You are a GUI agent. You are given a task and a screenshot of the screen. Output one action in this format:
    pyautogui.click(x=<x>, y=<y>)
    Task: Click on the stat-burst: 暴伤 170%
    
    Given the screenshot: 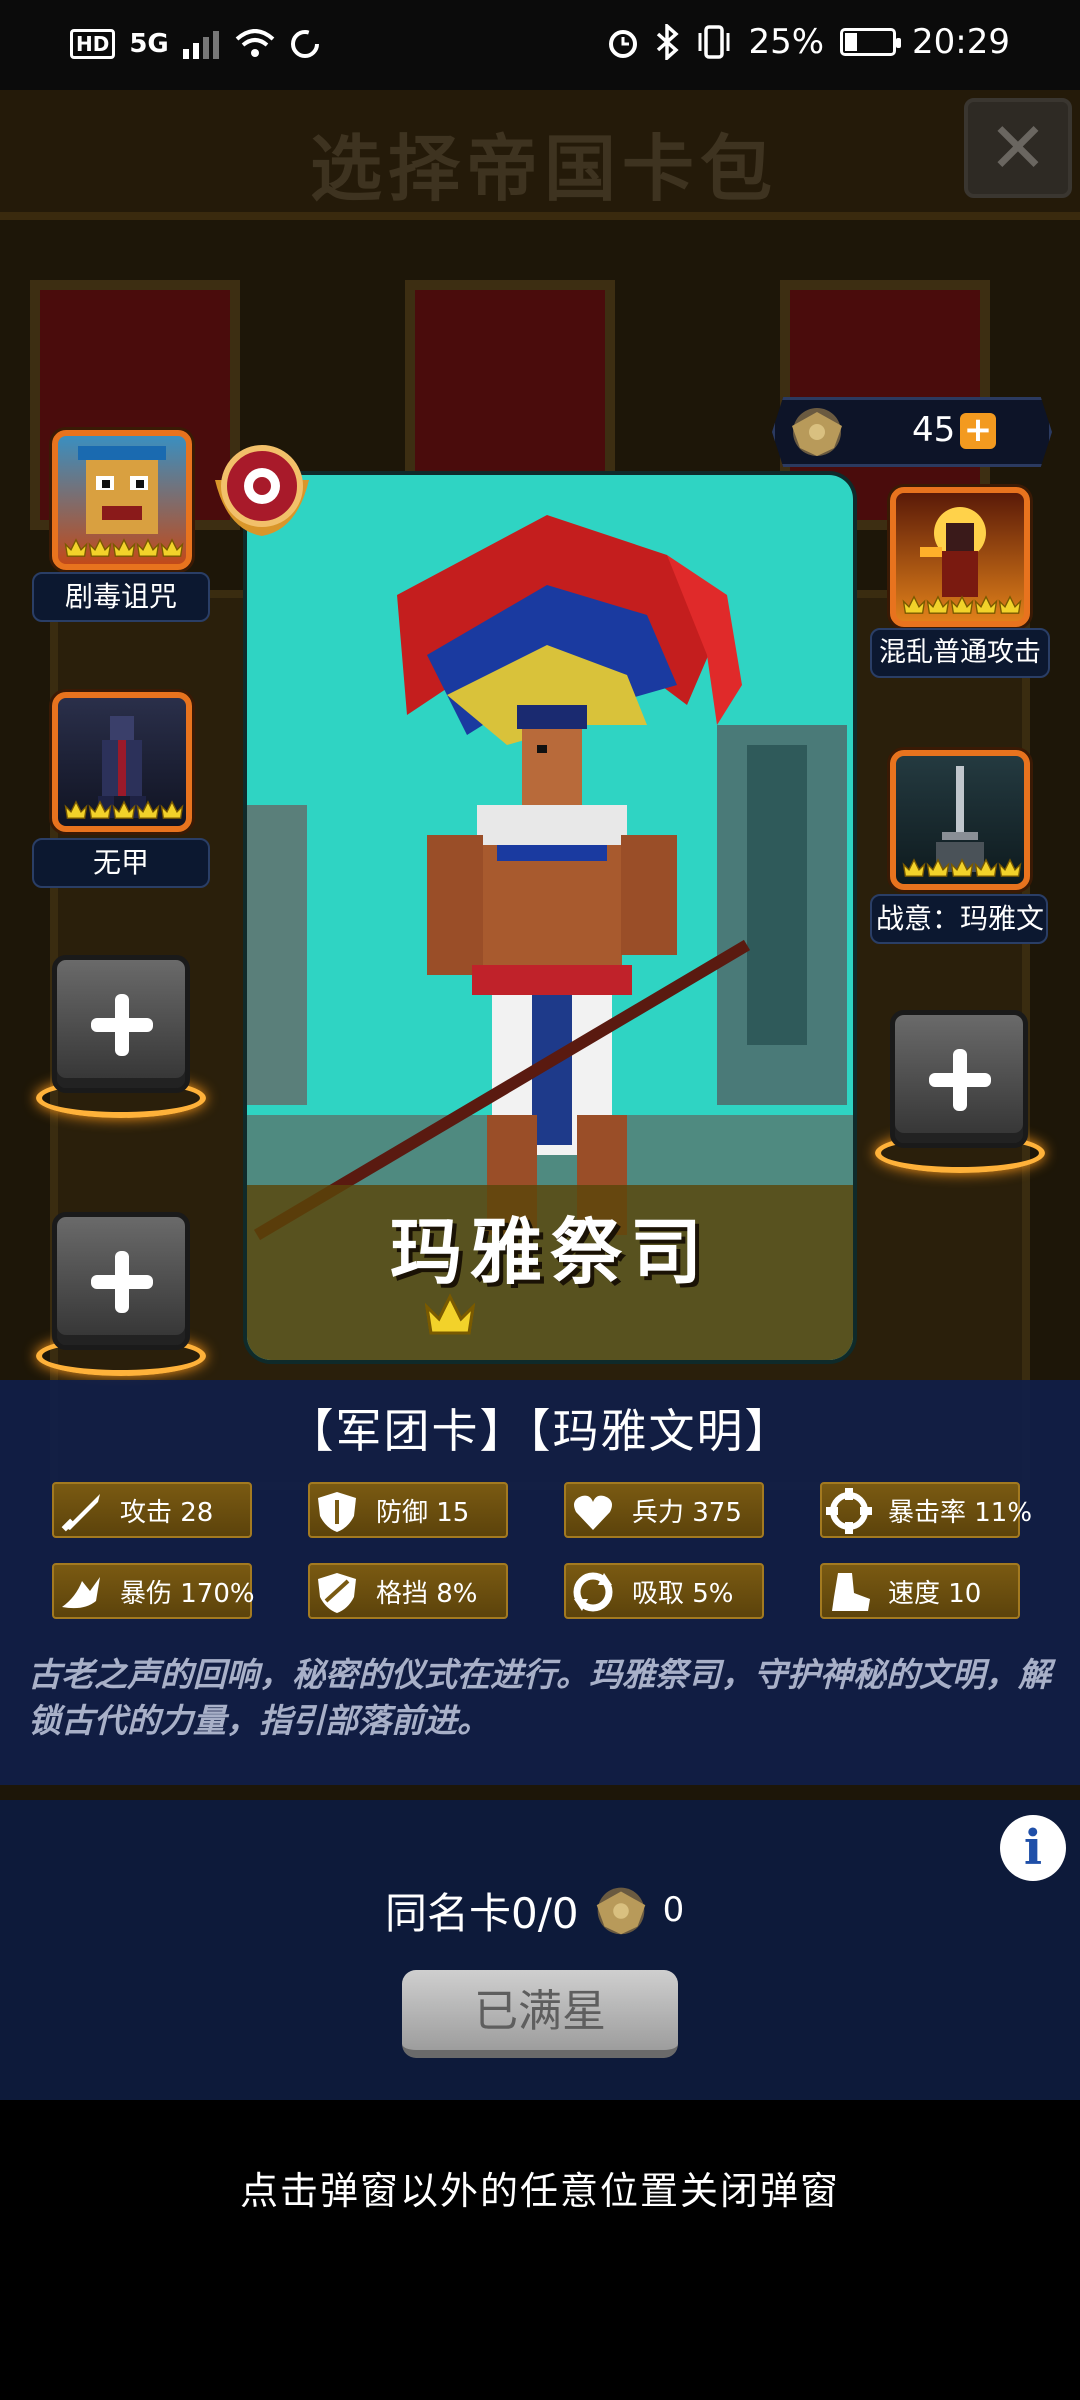 What is the action you would take?
    pyautogui.click(x=153, y=1591)
    